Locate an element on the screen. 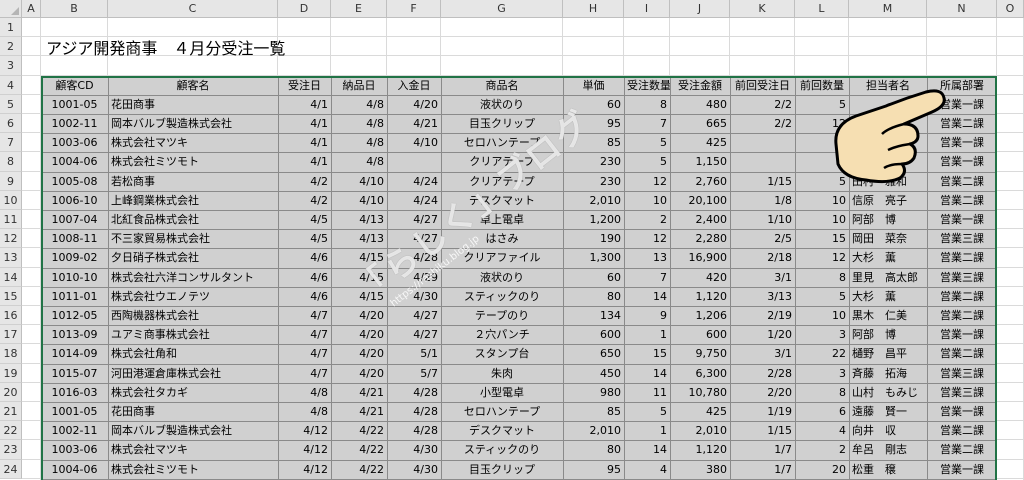  row-header-18: 18 is located at coordinates (11, 354).